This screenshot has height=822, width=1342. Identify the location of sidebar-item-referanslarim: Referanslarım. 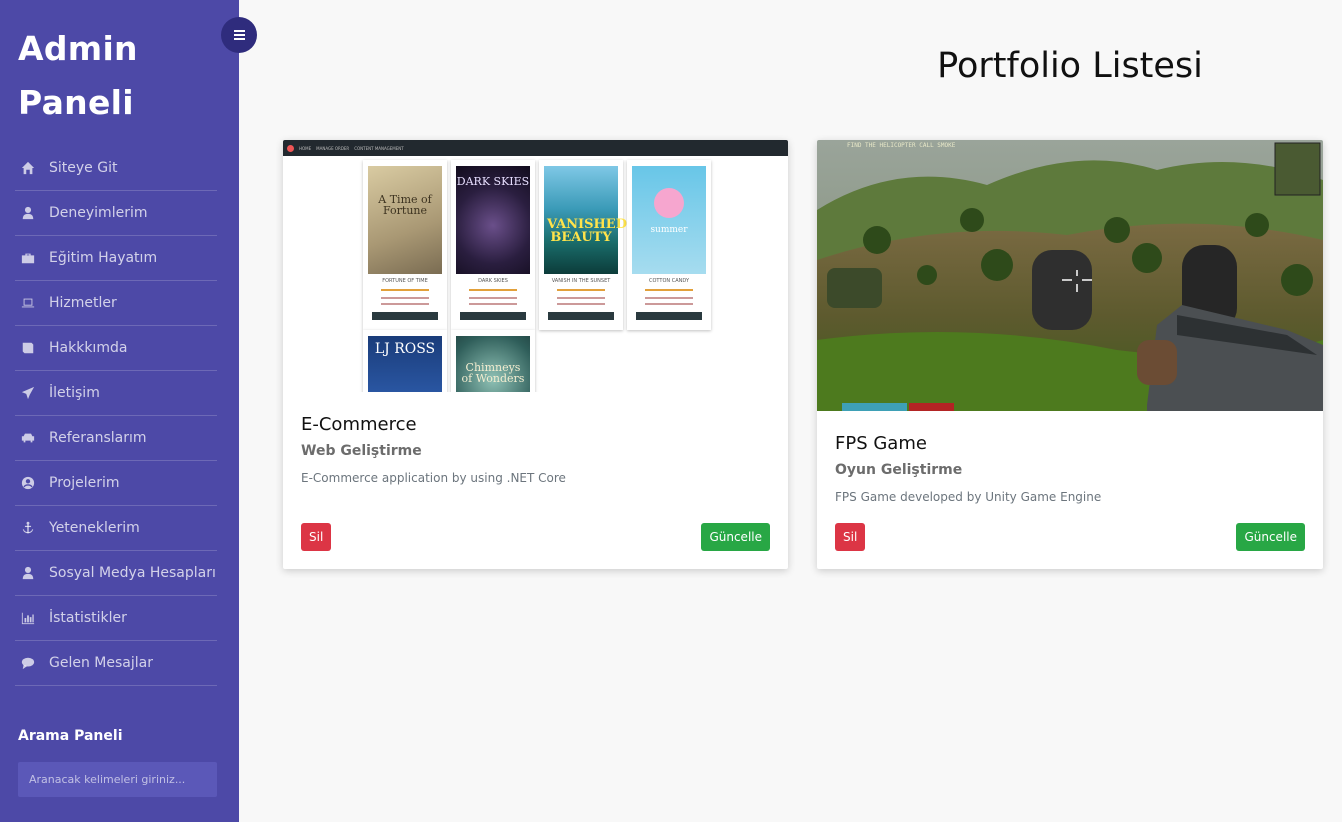
(116, 438).